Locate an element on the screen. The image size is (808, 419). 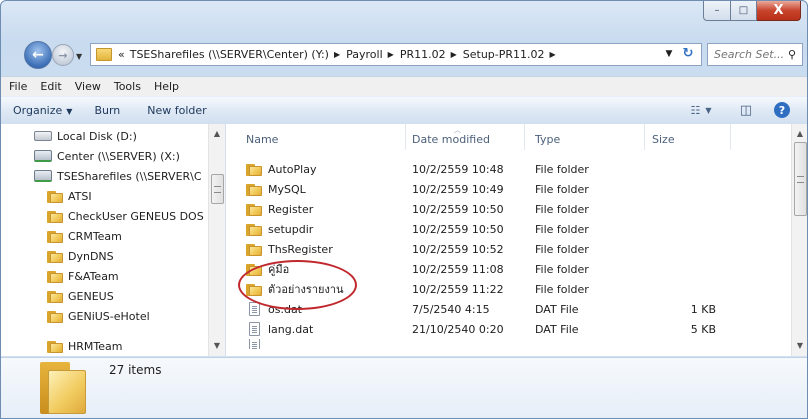
nav-item-folder: DynDNS is located at coordinates (80, 256).